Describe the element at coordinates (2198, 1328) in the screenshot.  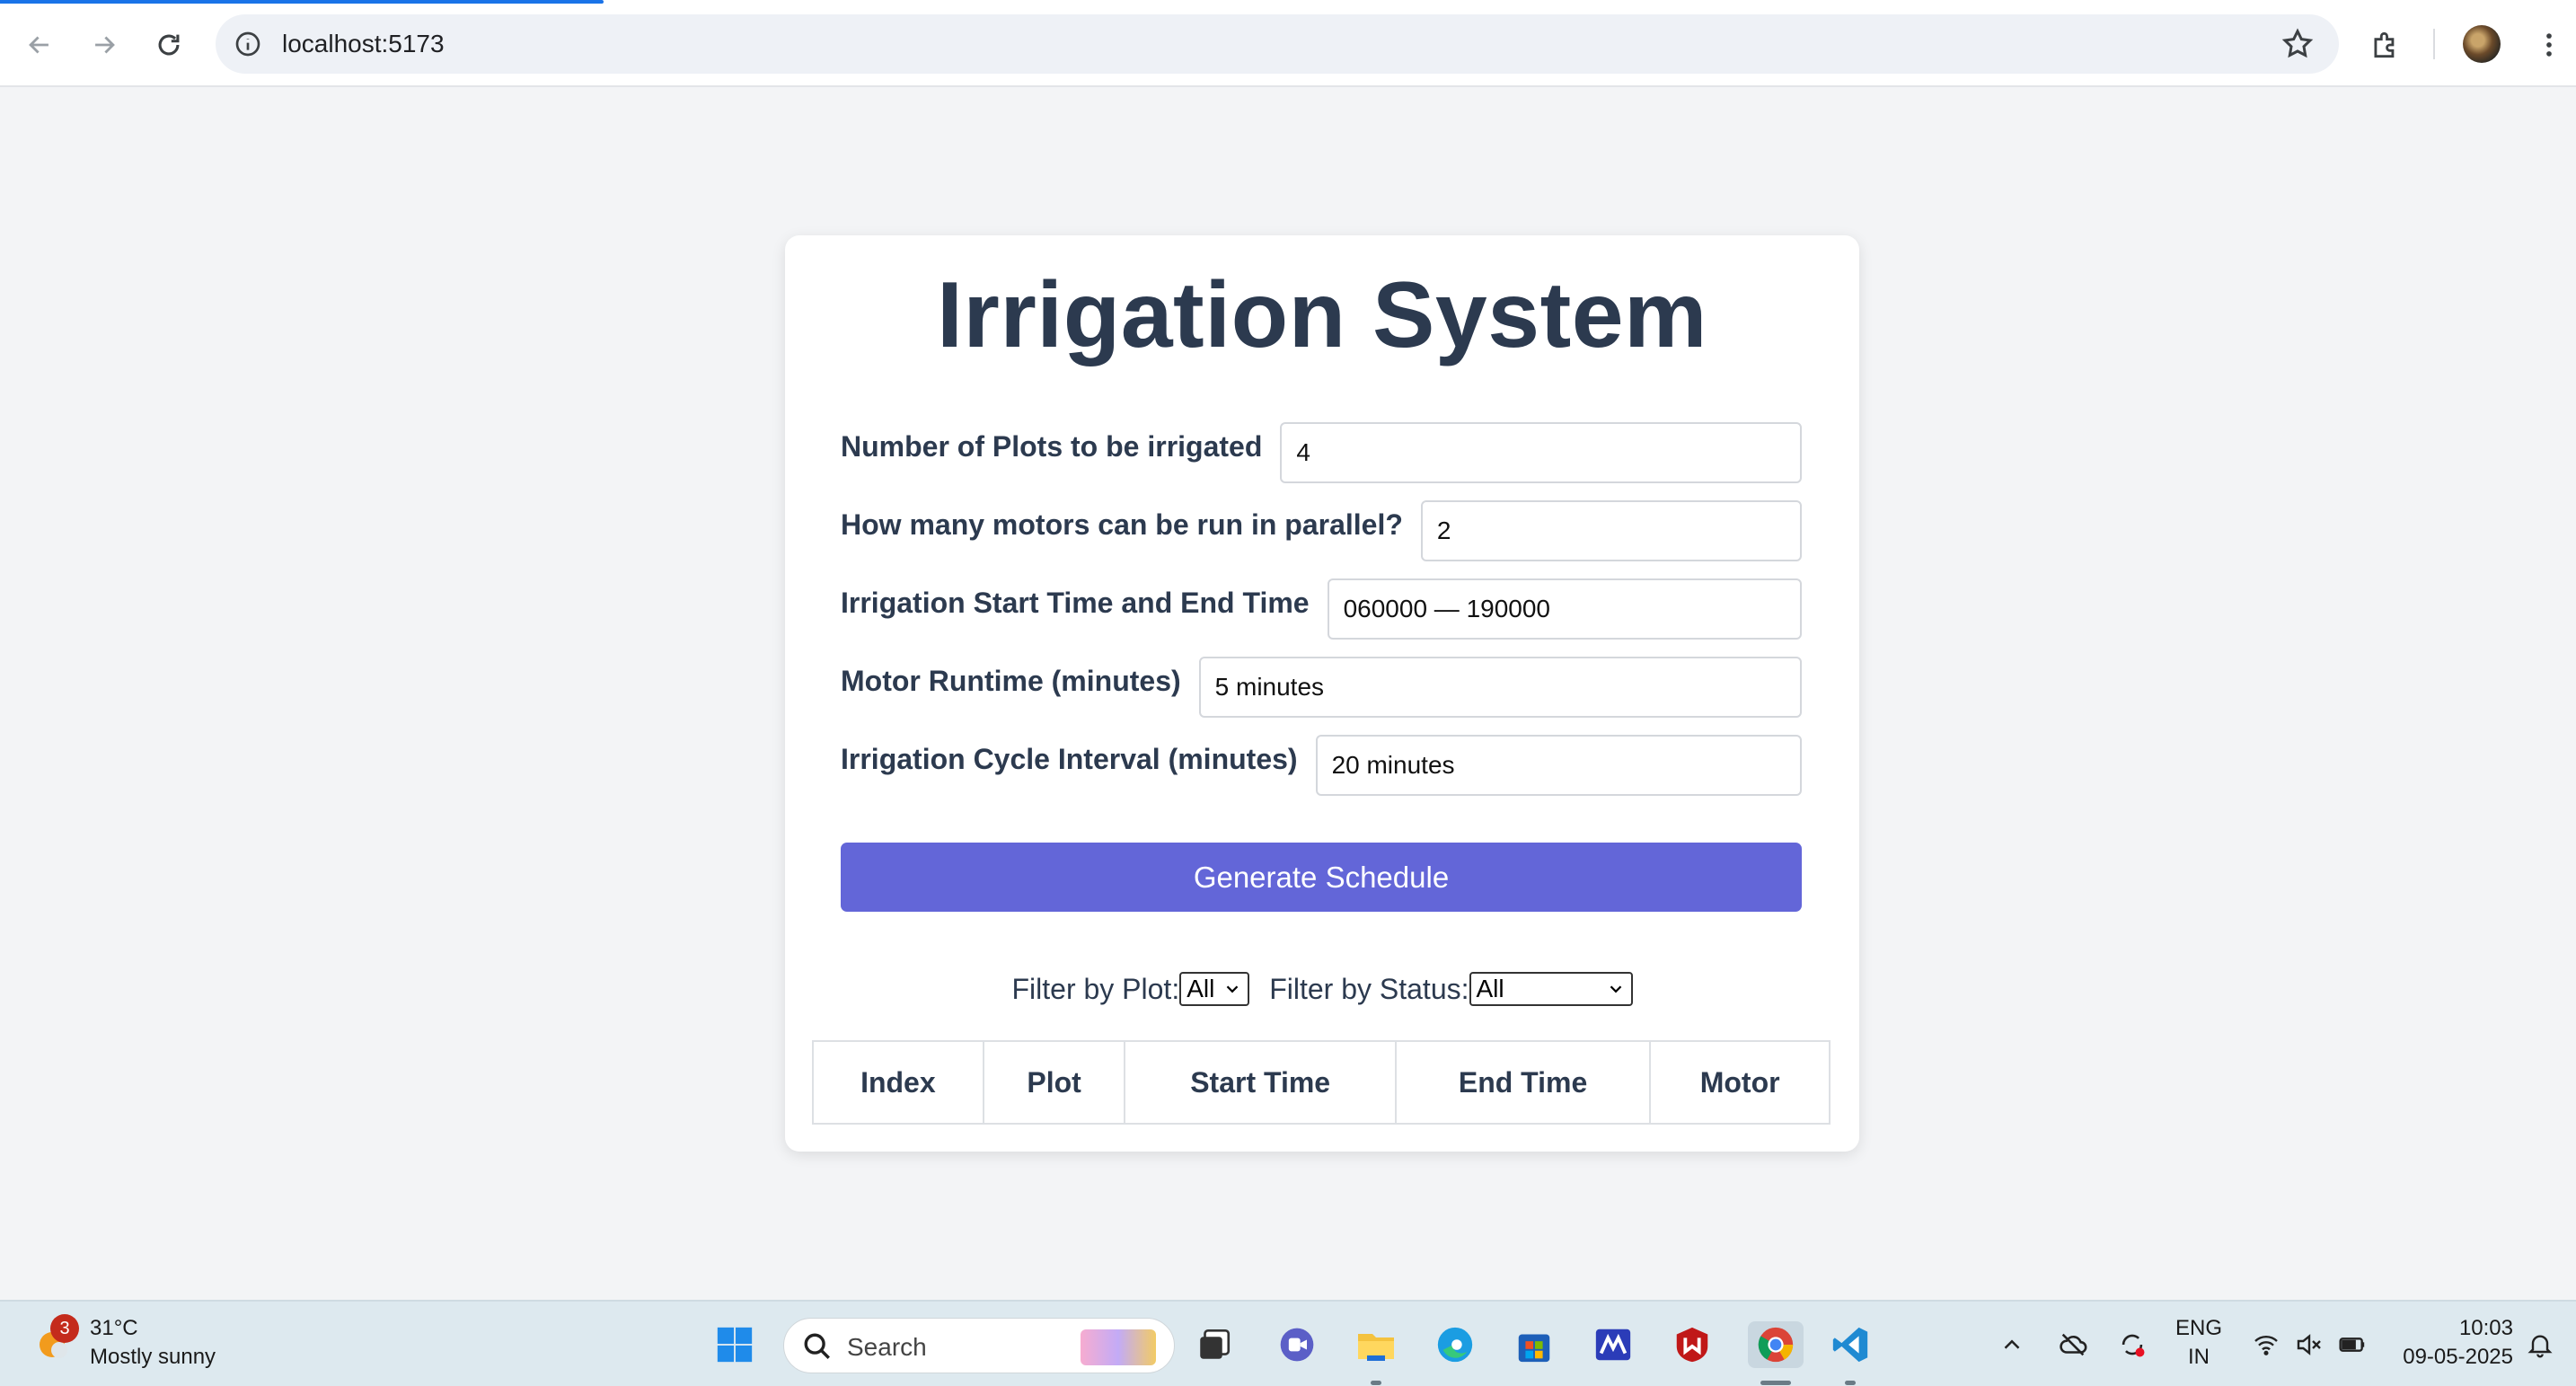
I see `language-code: ENG` at that location.